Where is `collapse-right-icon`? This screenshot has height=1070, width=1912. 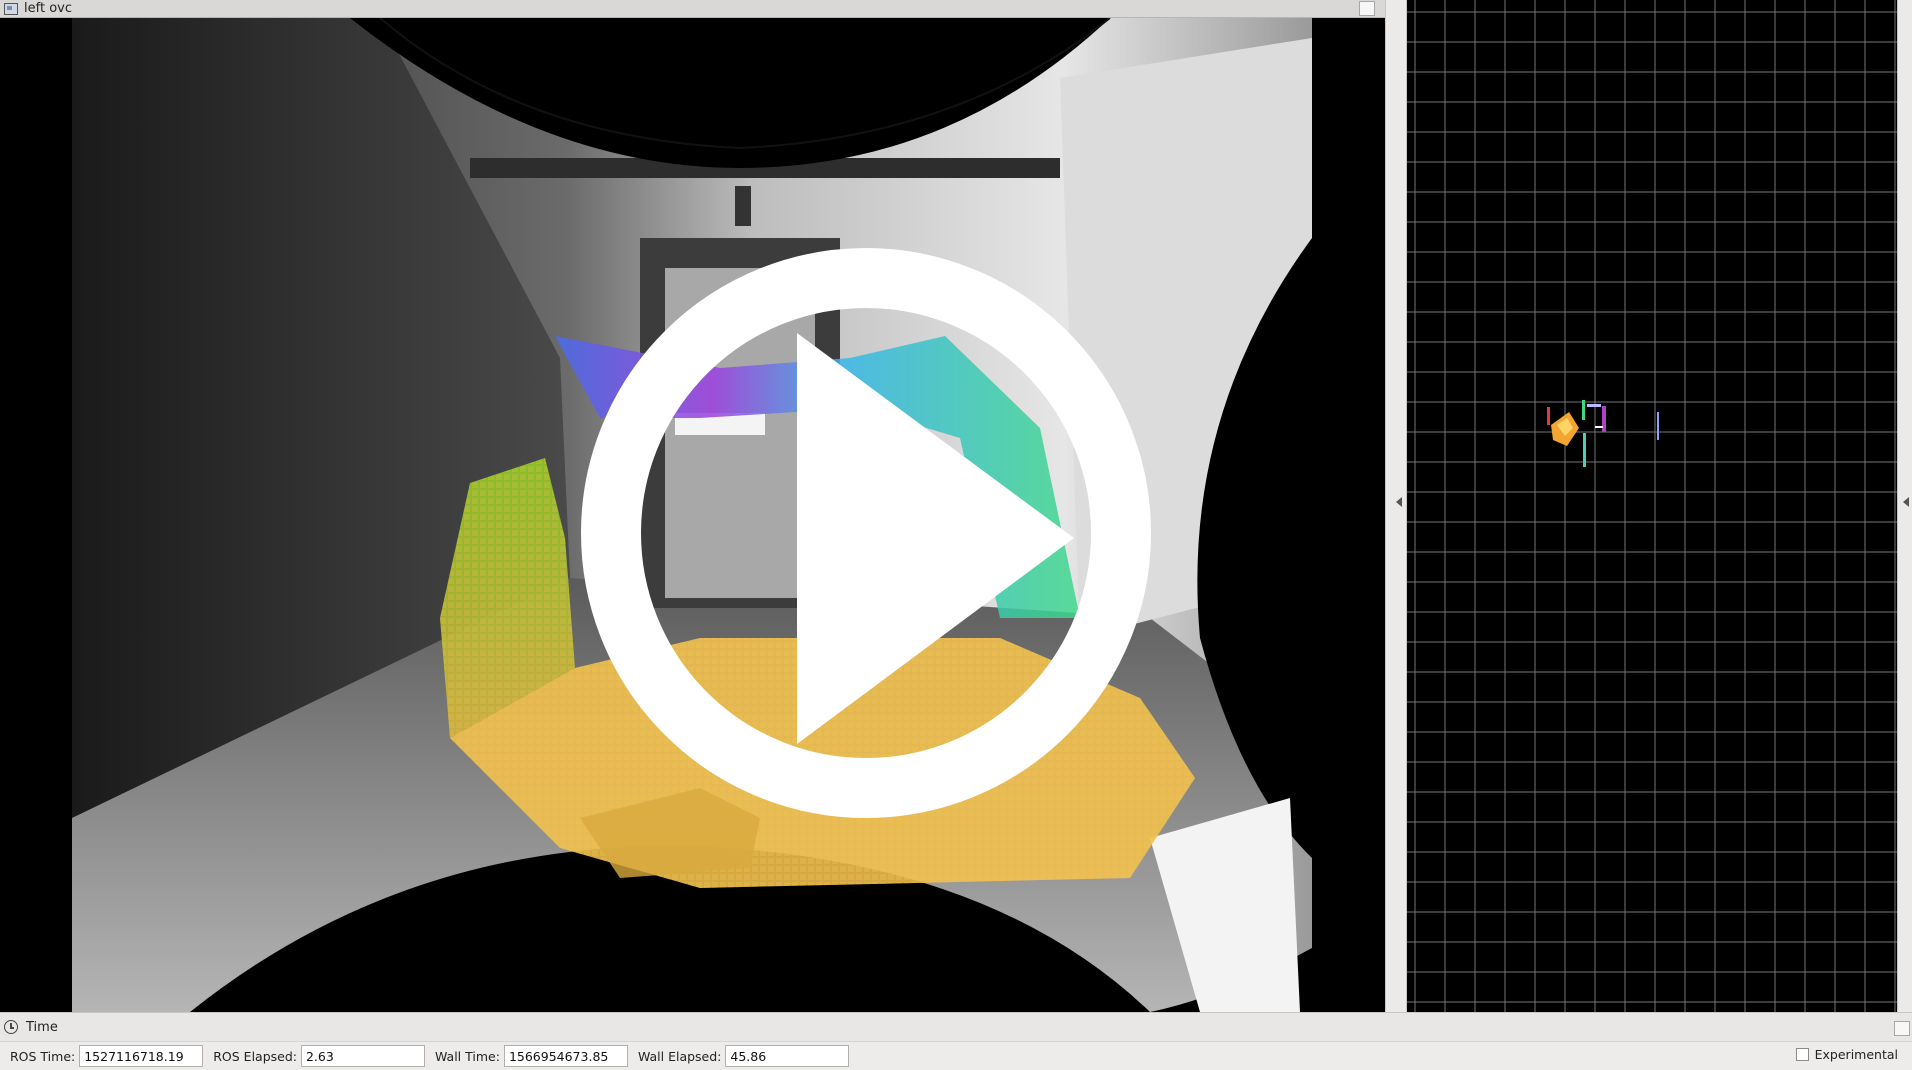
collapse-right-icon is located at coordinates (1906, 502).